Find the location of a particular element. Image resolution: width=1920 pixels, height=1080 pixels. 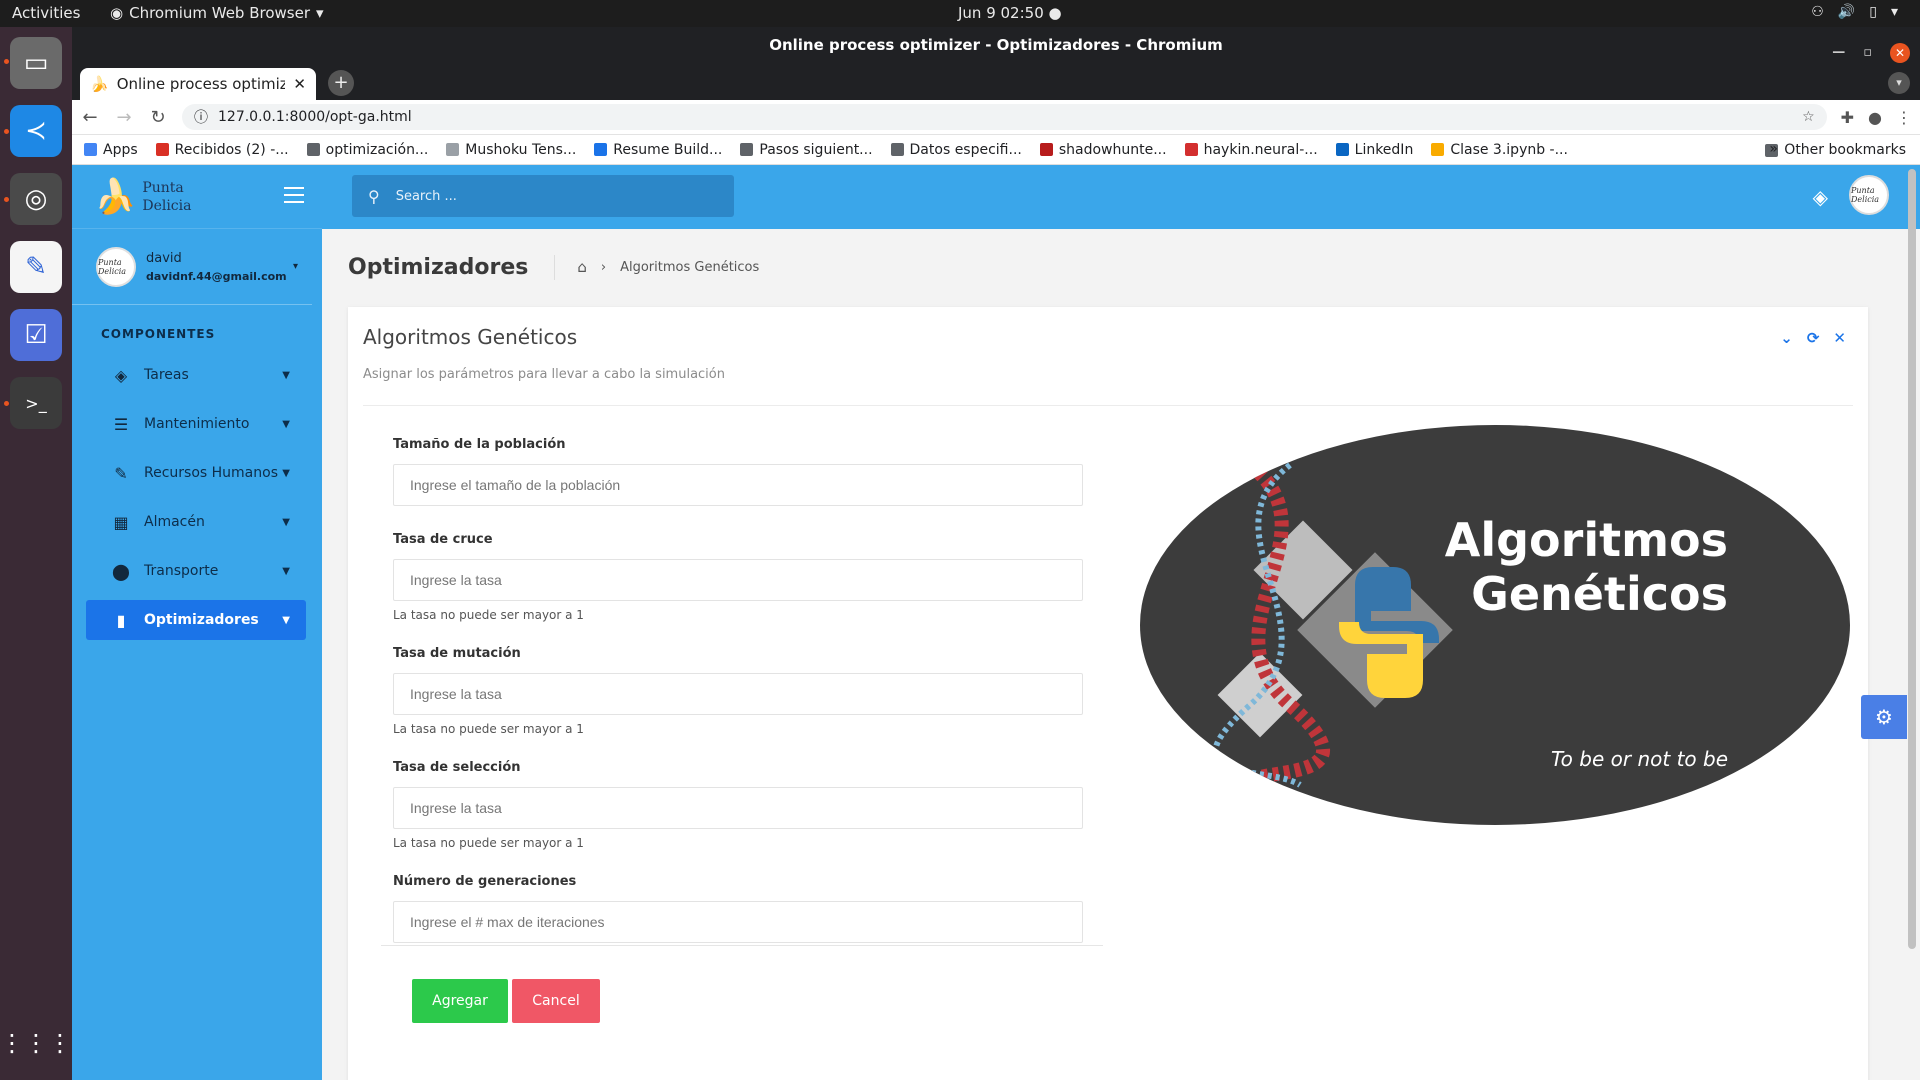

text-editor-icon: ✎ is located at coordinates (36, 267).